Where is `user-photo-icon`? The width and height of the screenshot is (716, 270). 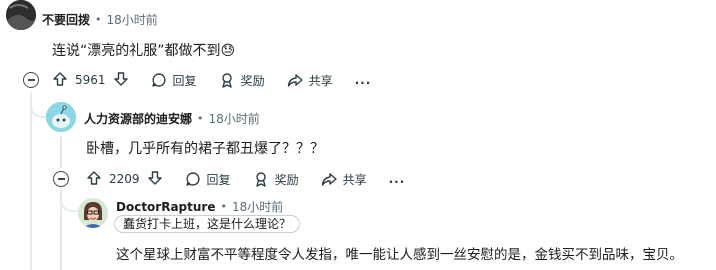
user-photo-icon is located at coordinates (21, 15).